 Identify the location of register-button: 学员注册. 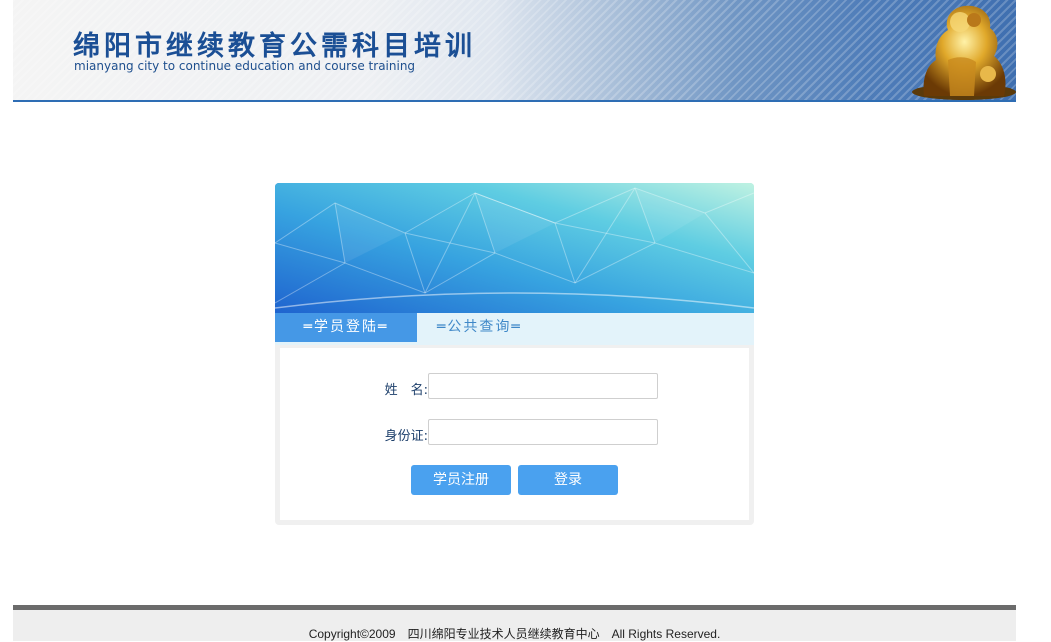
(461, 480).